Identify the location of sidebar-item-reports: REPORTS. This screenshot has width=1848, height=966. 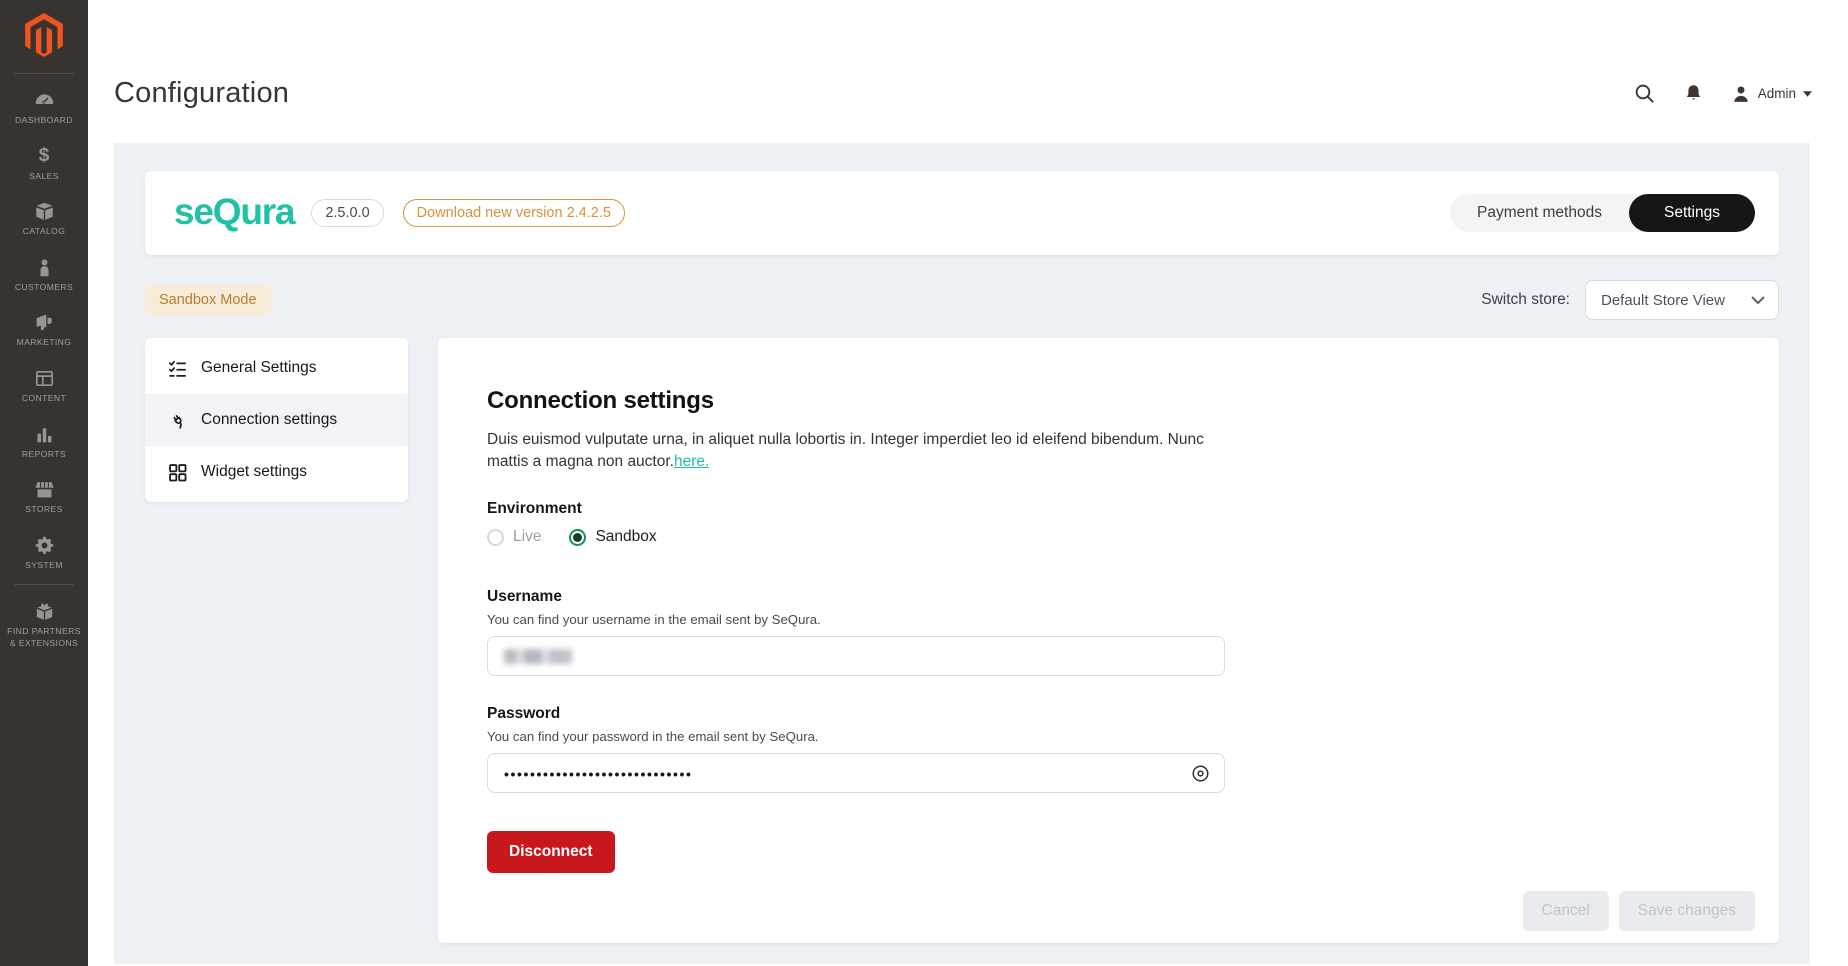
(44, 442).